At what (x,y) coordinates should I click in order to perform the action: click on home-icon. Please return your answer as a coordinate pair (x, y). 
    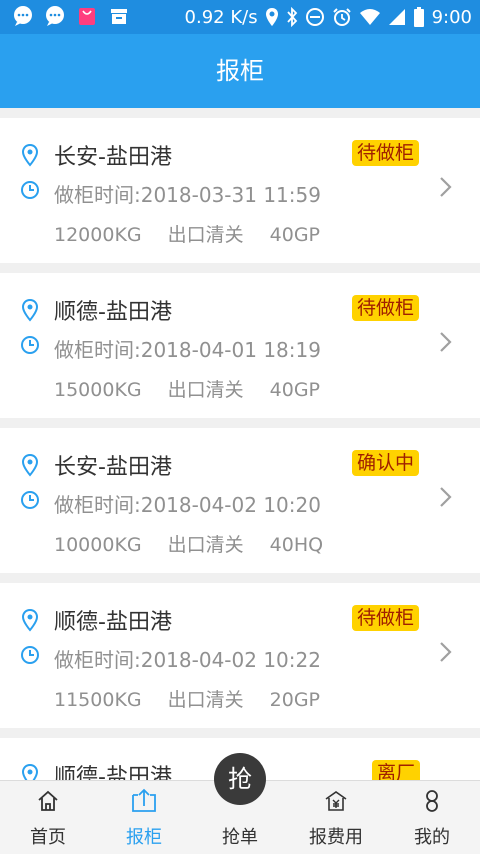
    Looking at the image, I should click on (48, 800).